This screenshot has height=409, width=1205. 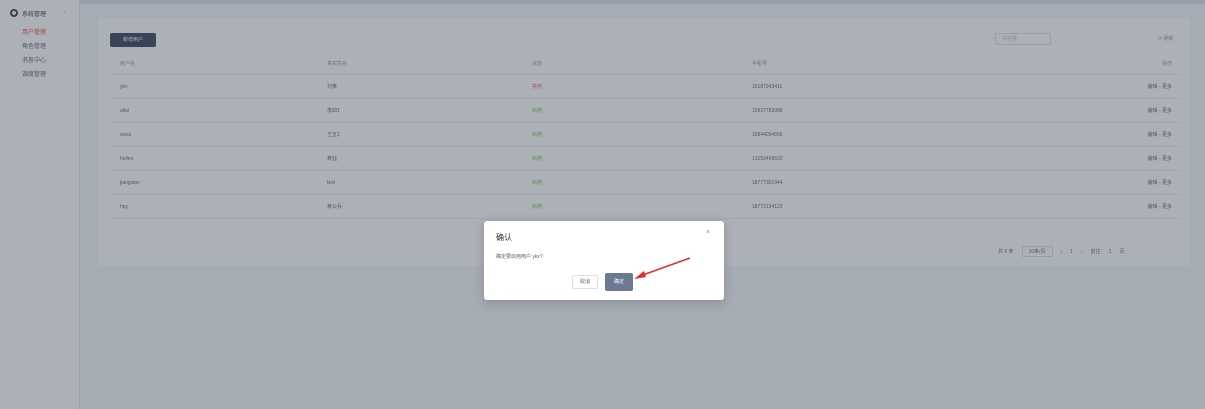 What do you see at coordinates (619, 282) in the screenshot?
I see `confirm-button: 确定` at bounding box center [619, 282].